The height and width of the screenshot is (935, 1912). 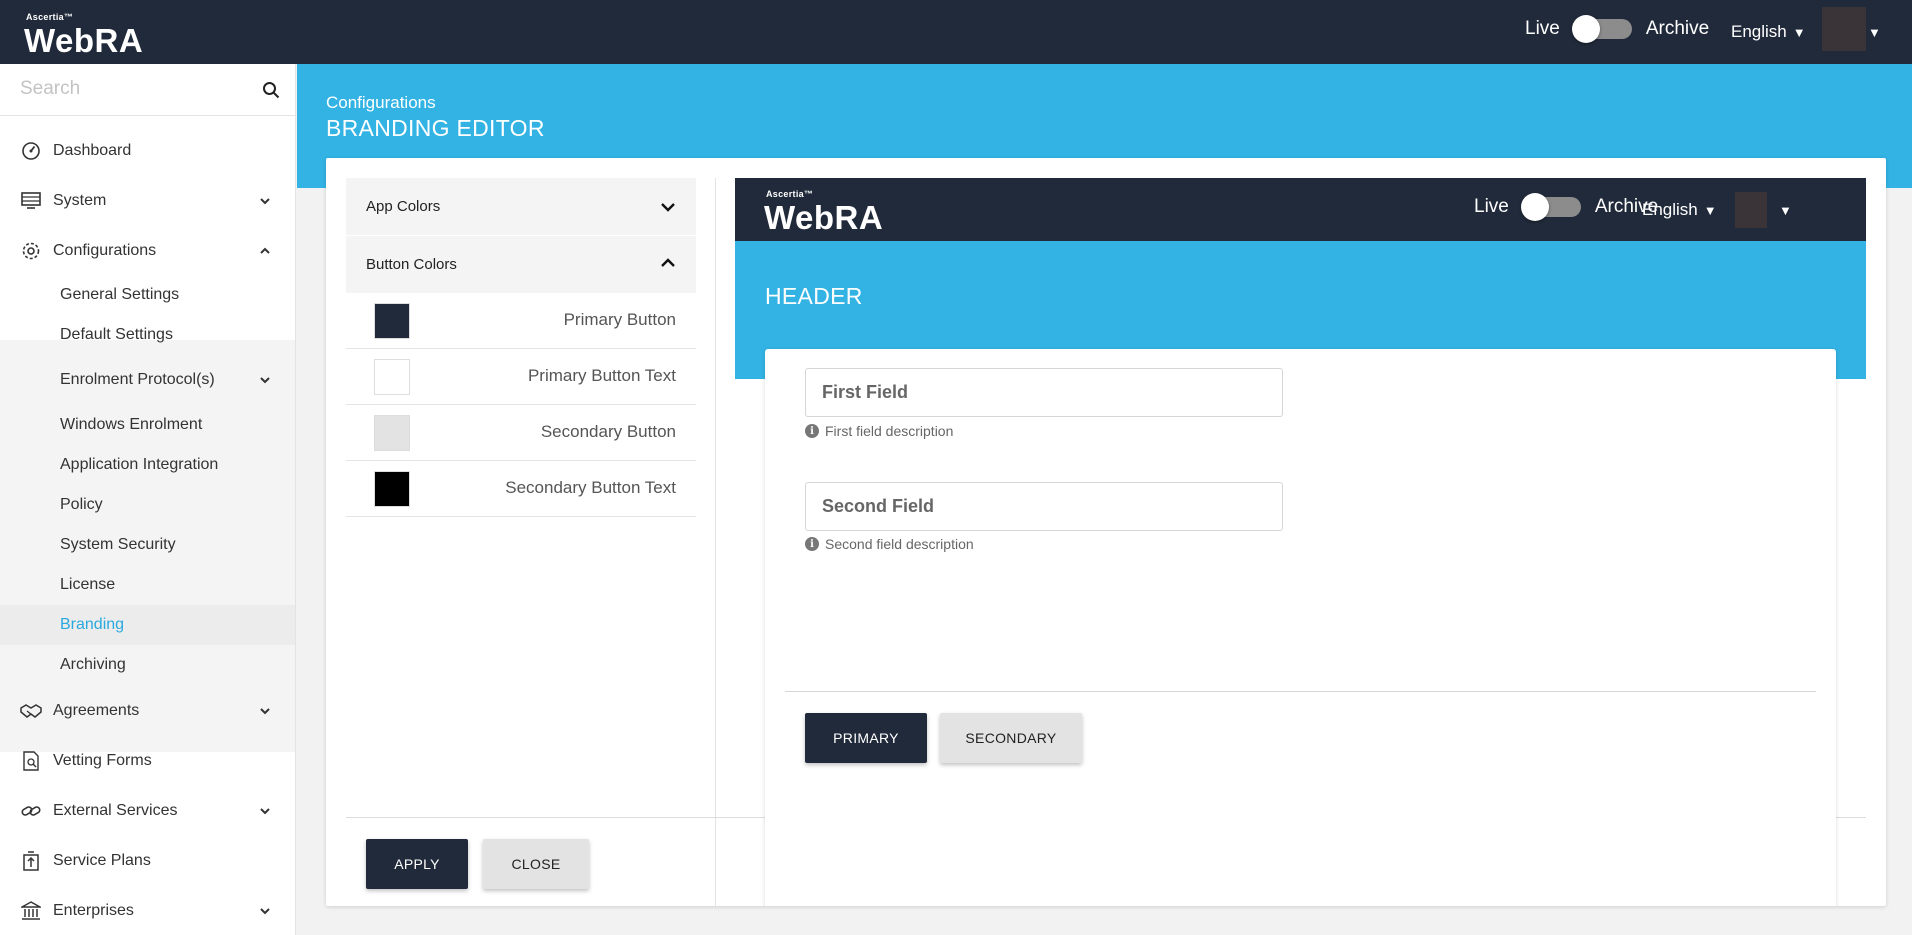 I want to click on sidebar-item-external-services: External Services, so click(x=147, y=811).